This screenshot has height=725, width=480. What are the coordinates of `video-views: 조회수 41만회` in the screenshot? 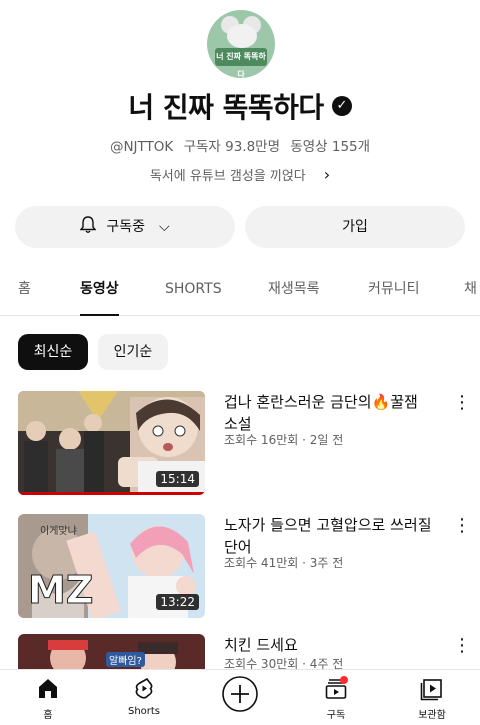 It's located at (261, 563).